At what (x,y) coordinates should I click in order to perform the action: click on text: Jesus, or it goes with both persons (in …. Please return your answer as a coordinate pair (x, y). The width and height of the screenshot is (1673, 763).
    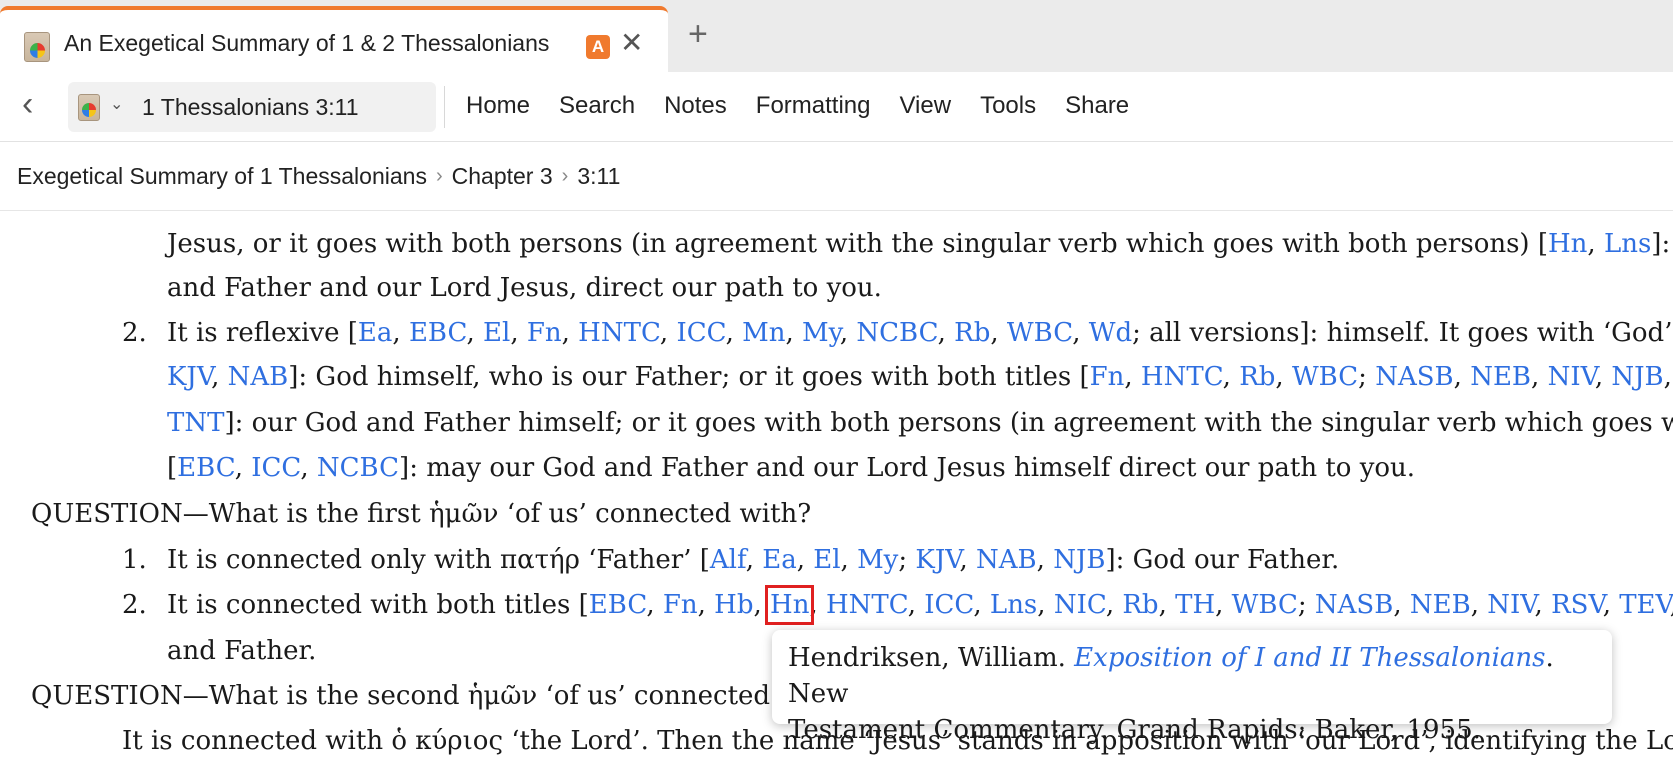
    Looking at the image, I should click on (857, 244).